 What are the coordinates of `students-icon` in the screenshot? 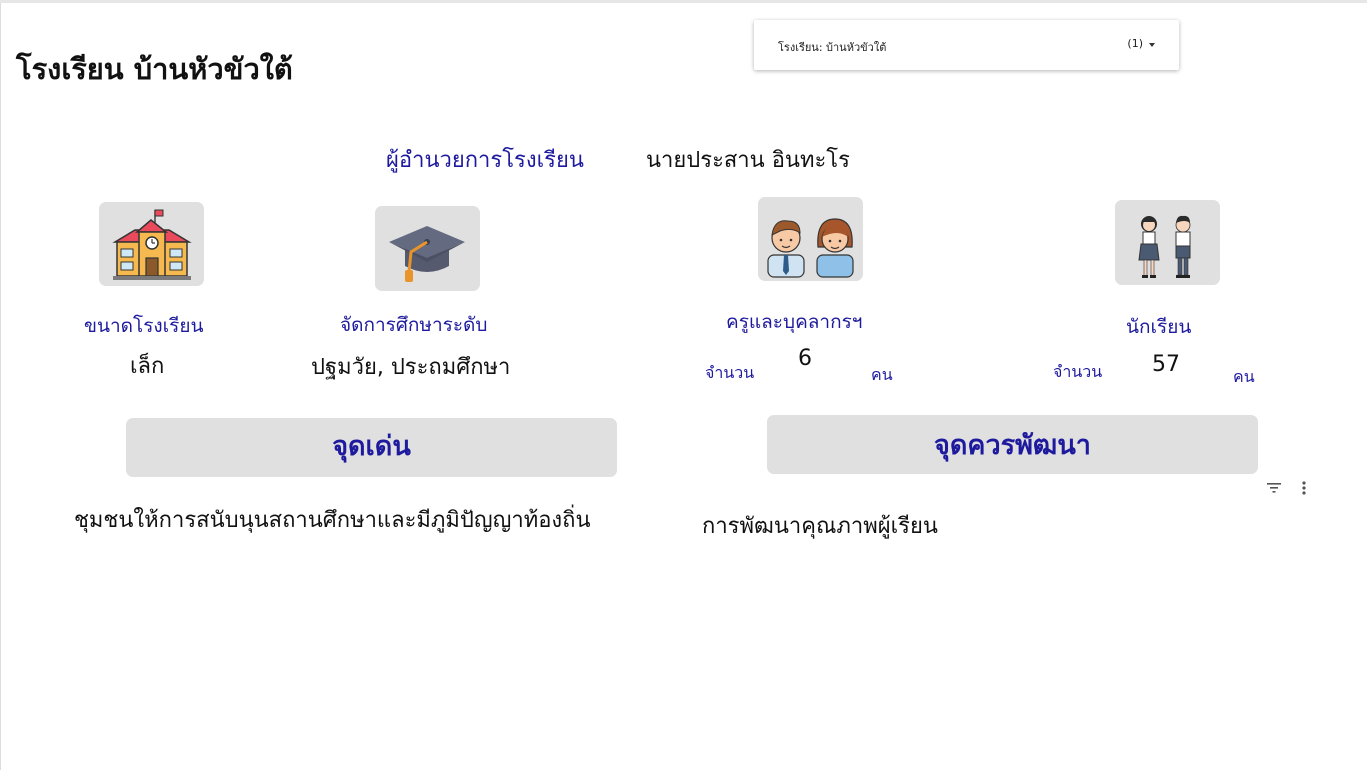 It's located at (1167, 242).